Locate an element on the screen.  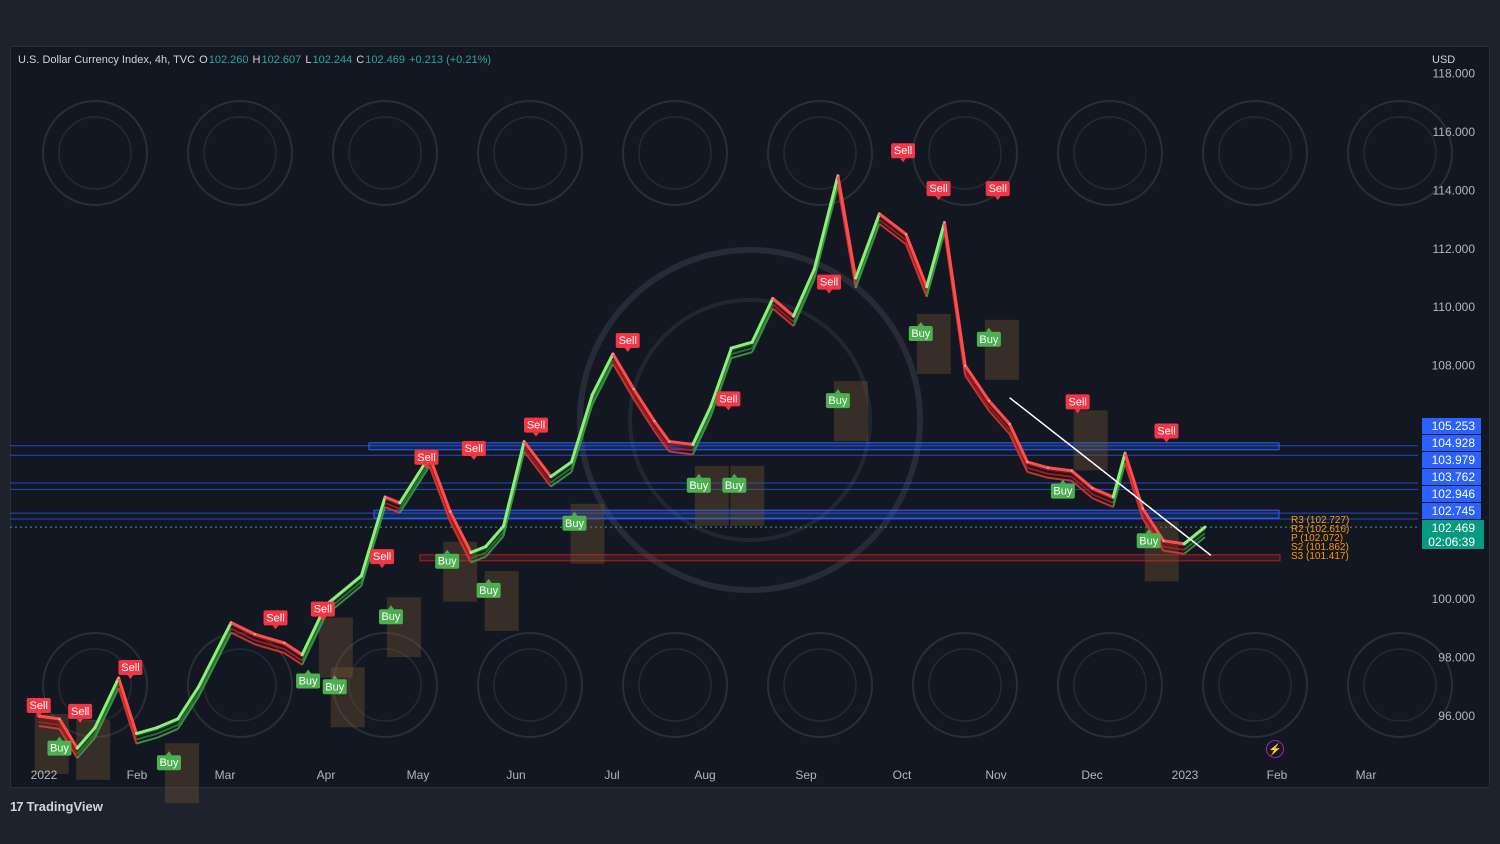
bolt-icon: ⚡ is located at coordinates (1275, 749).